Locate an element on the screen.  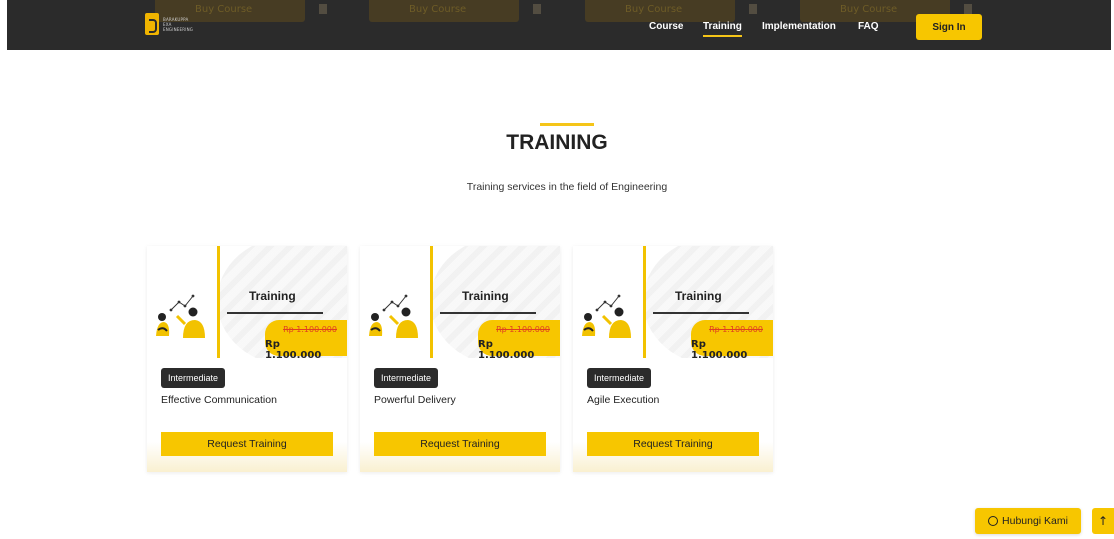
course-title: Effective Communication is located at coordinates (219, 400).